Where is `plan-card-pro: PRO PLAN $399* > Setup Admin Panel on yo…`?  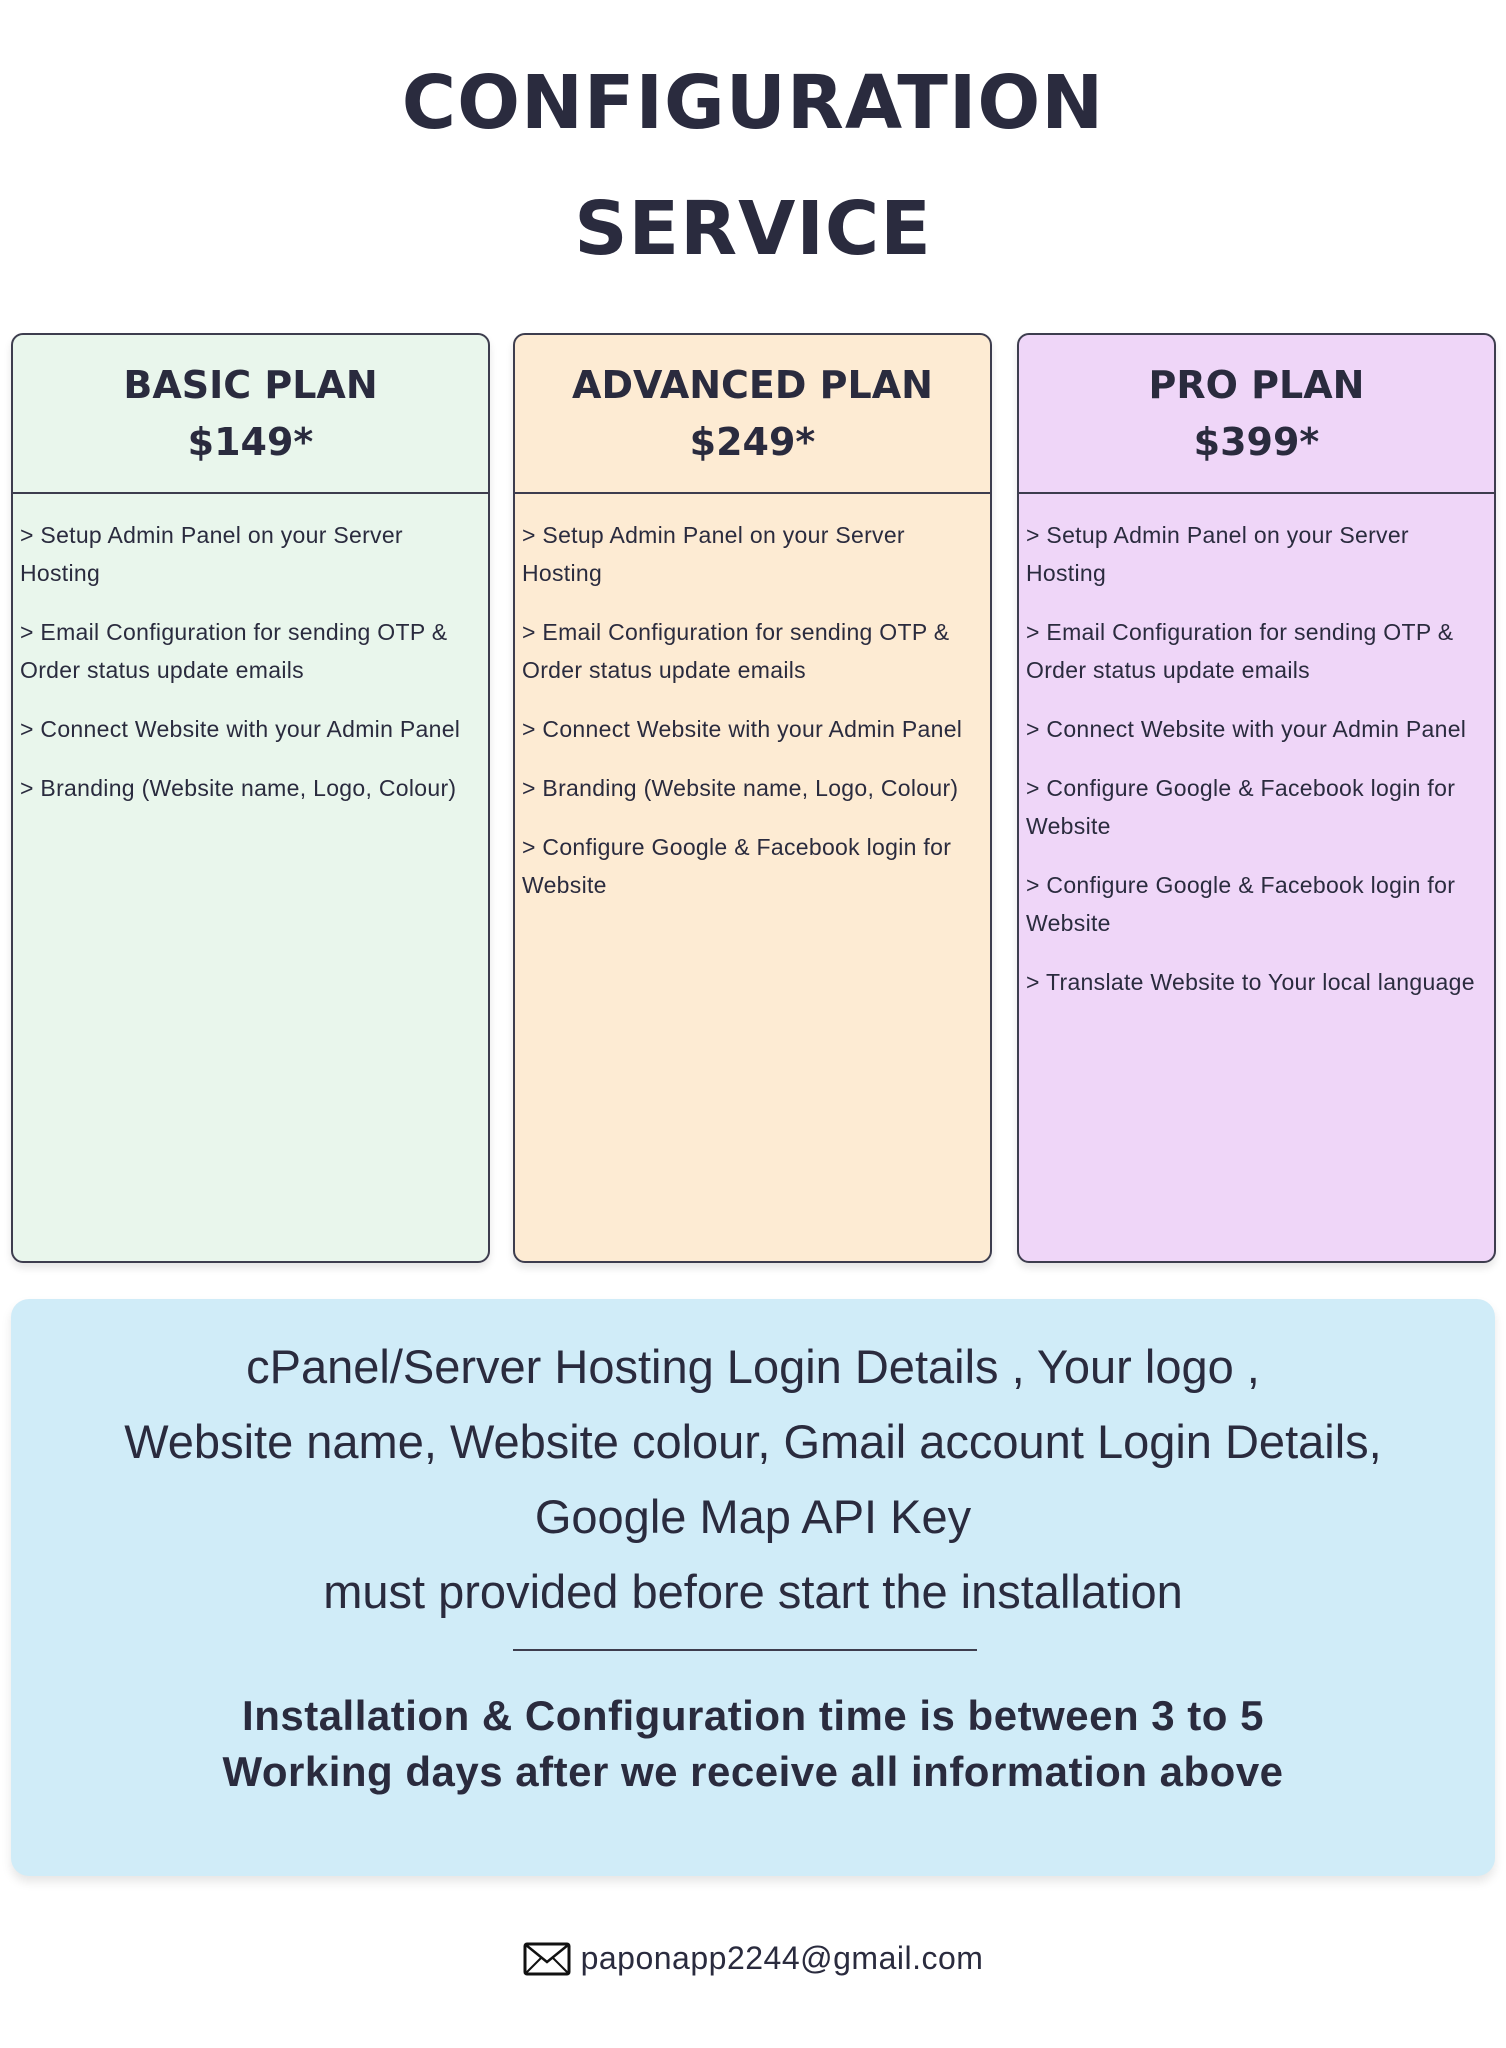 plan-card-pro: PRO PLAN $399* > Setup Admin Panel on yo… is located at coordinates (1256, 798).